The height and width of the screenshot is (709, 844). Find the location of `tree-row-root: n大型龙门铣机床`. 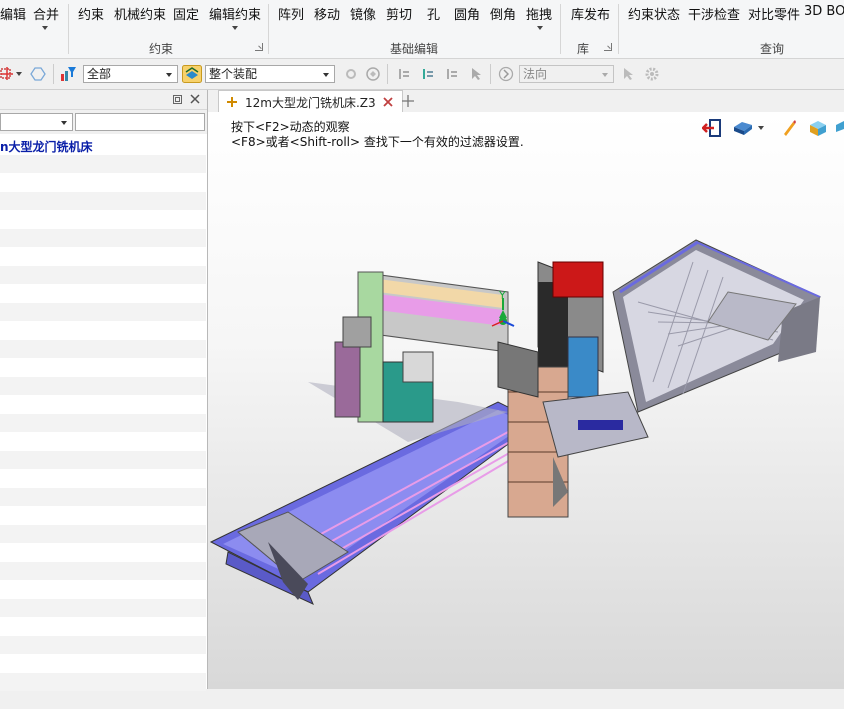

tree-row-root: n大型龙门铣机床 is located at coordinates (103, 145).